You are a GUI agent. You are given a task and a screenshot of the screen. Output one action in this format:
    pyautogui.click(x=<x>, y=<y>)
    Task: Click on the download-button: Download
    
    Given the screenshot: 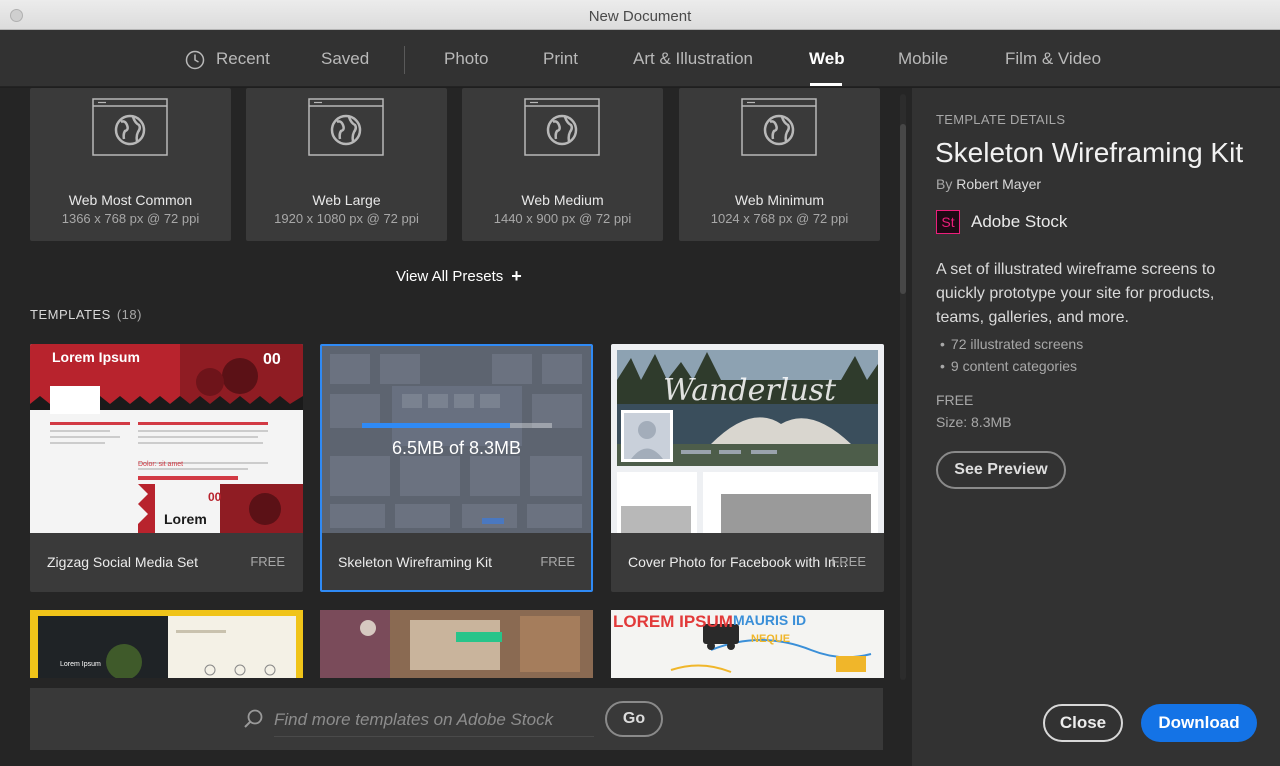 What is the action you would take?
    pyautogui.click(x=1199, y=723)
    